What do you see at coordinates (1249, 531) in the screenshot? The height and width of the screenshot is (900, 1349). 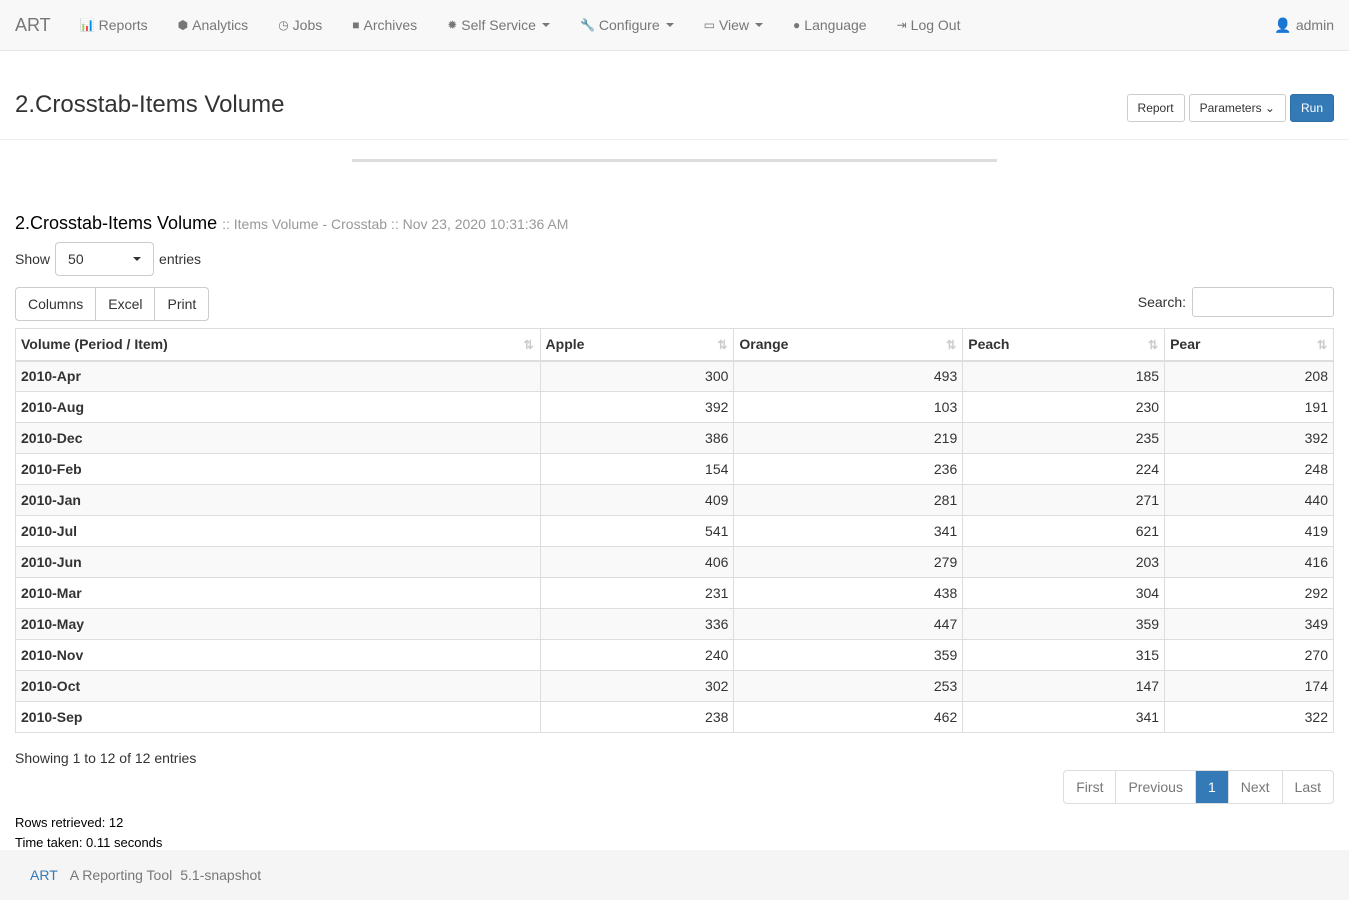 I see `value-cell: 419` at bounding box center [1249, 531].